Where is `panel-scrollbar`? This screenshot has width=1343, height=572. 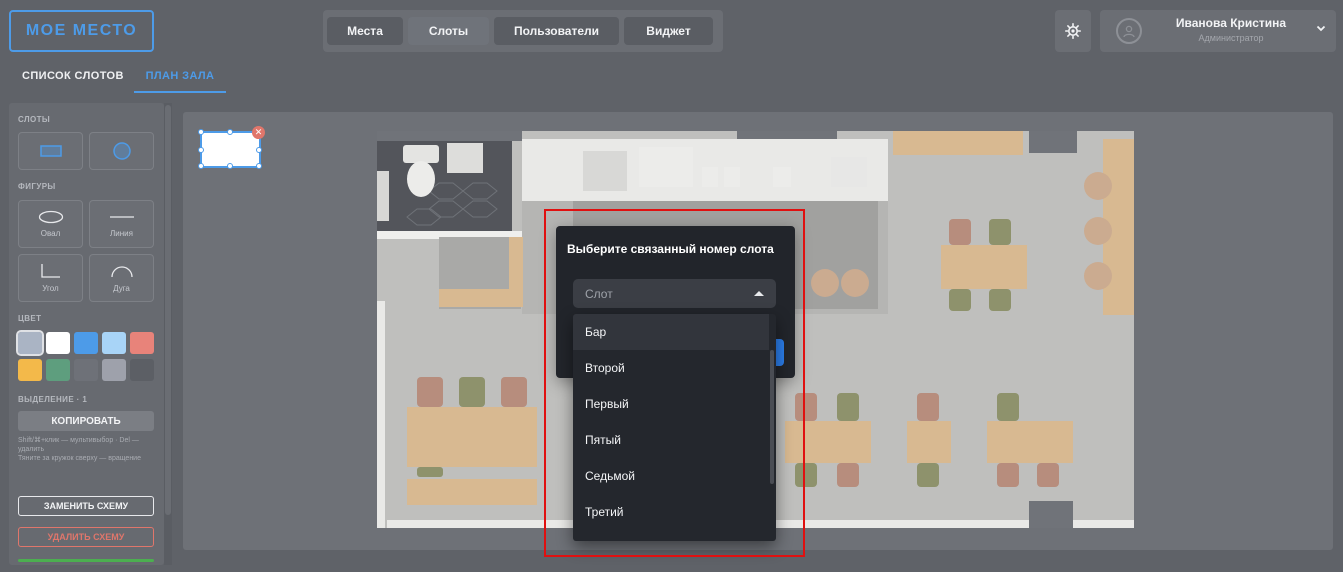 panel-scrollbar is located at coordinates (168, 334).